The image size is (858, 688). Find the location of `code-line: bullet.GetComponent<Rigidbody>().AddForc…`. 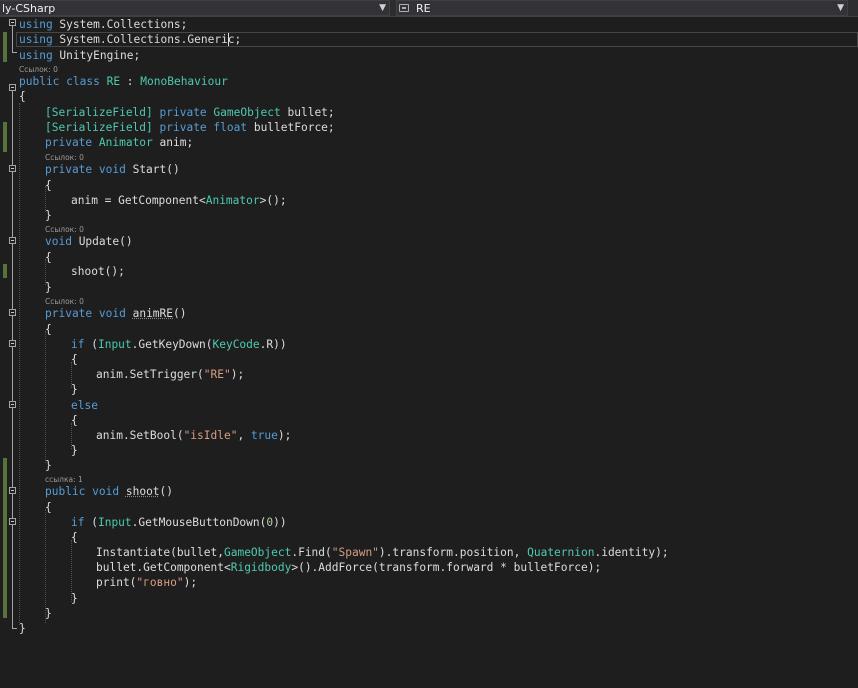

code-line: bullet.GetComponent<Rigidbody>().AddForc… is located at coordinates (349, 567).